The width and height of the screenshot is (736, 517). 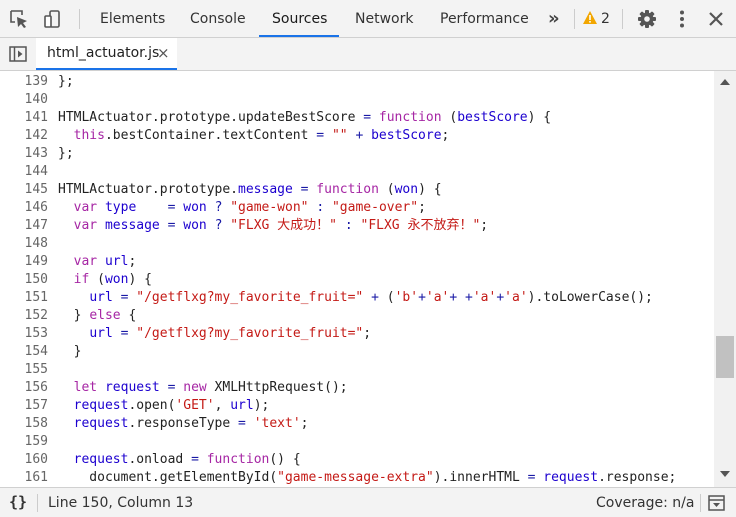 What do you see at coordinates (218, 18) in the screenshot?
I see `tab-console: Console` at bounding box center [218, 18].